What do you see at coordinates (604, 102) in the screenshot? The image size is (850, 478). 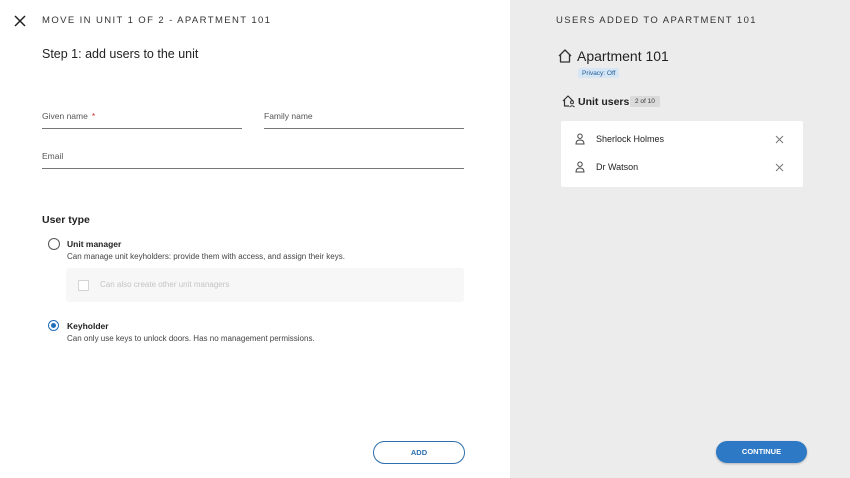 I see `unit-users-title: Unit users` at bounding box center [604, 102].